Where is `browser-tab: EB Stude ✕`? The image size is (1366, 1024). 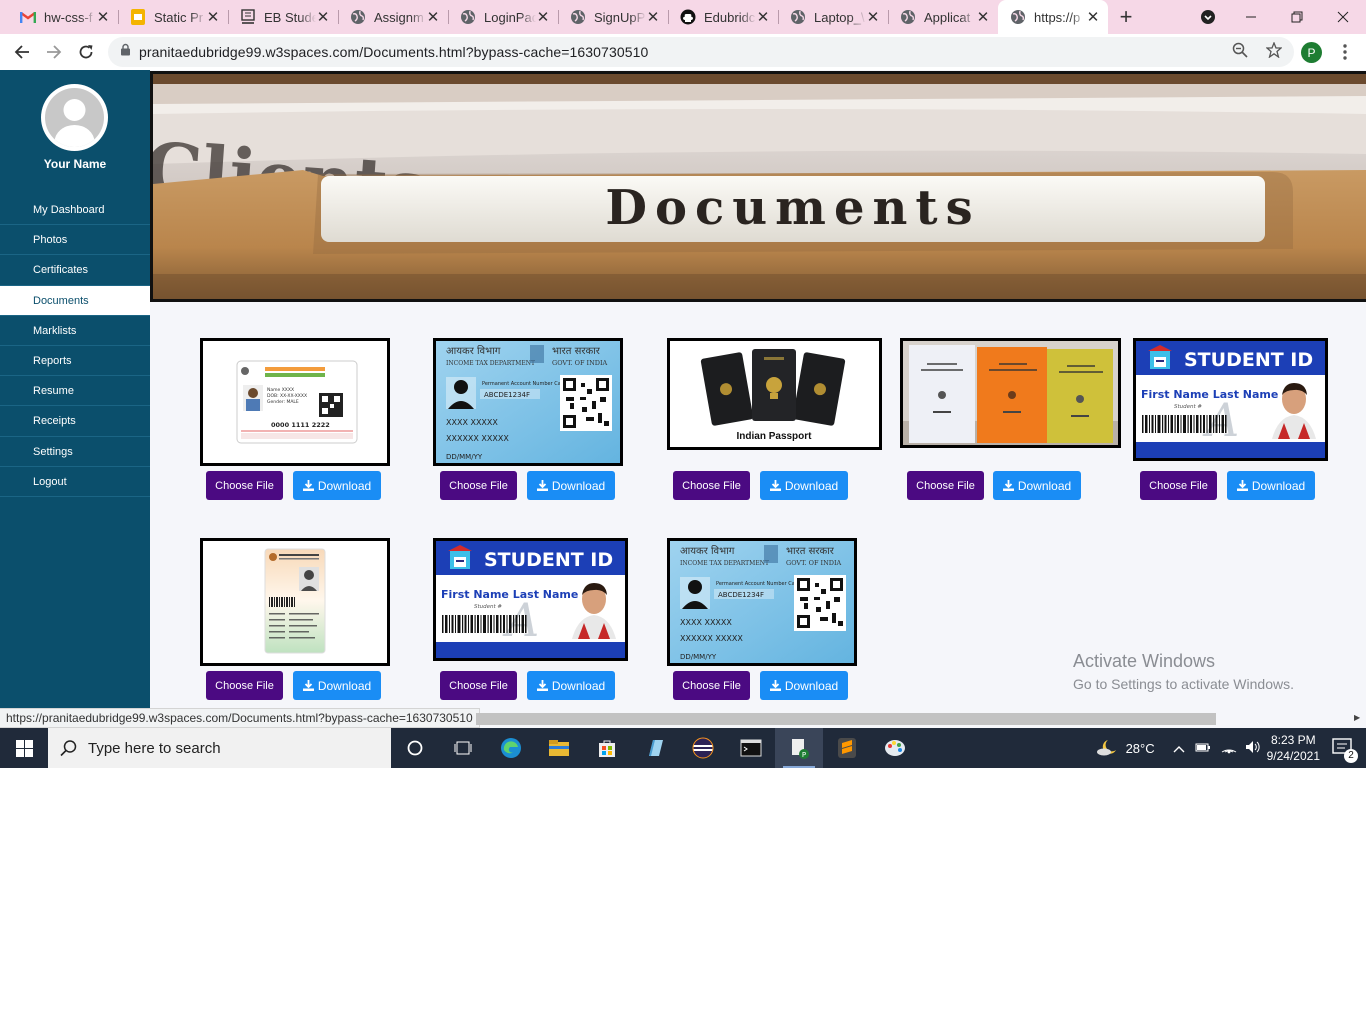
browser-tab: EB Stude ✕ is located at coordinates (283, 17).